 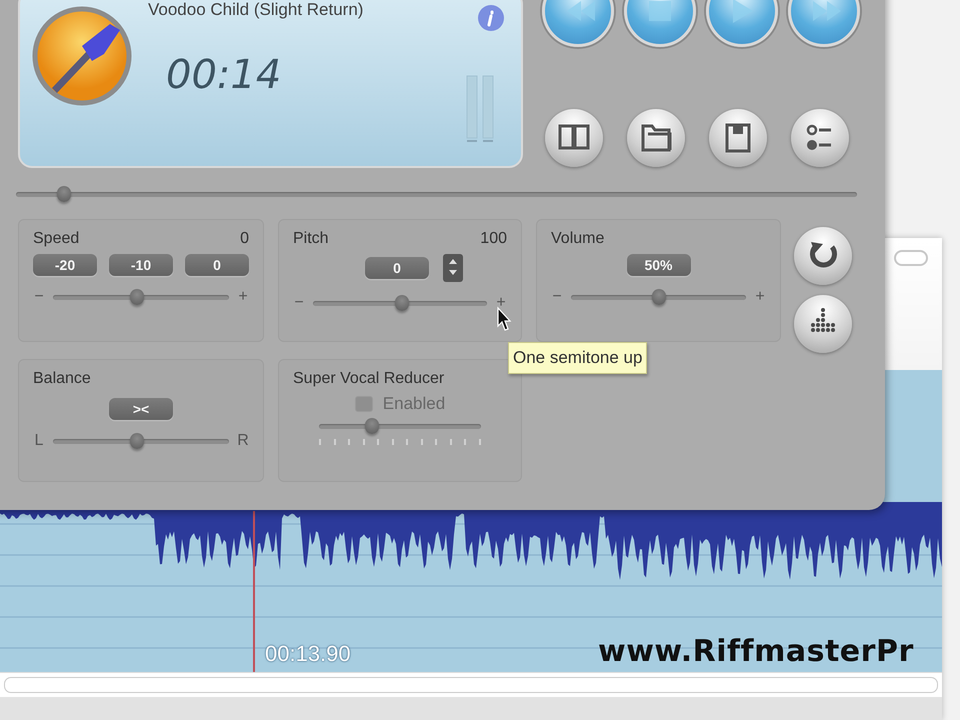 I want to click on preset-button: -20, so click(x=65, y=265).